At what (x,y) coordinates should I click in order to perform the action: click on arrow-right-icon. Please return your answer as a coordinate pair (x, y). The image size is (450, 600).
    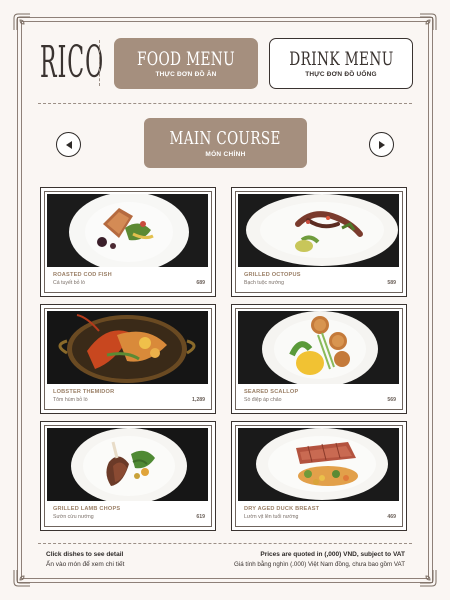
    Looking at the image, I should click on (381, 144).